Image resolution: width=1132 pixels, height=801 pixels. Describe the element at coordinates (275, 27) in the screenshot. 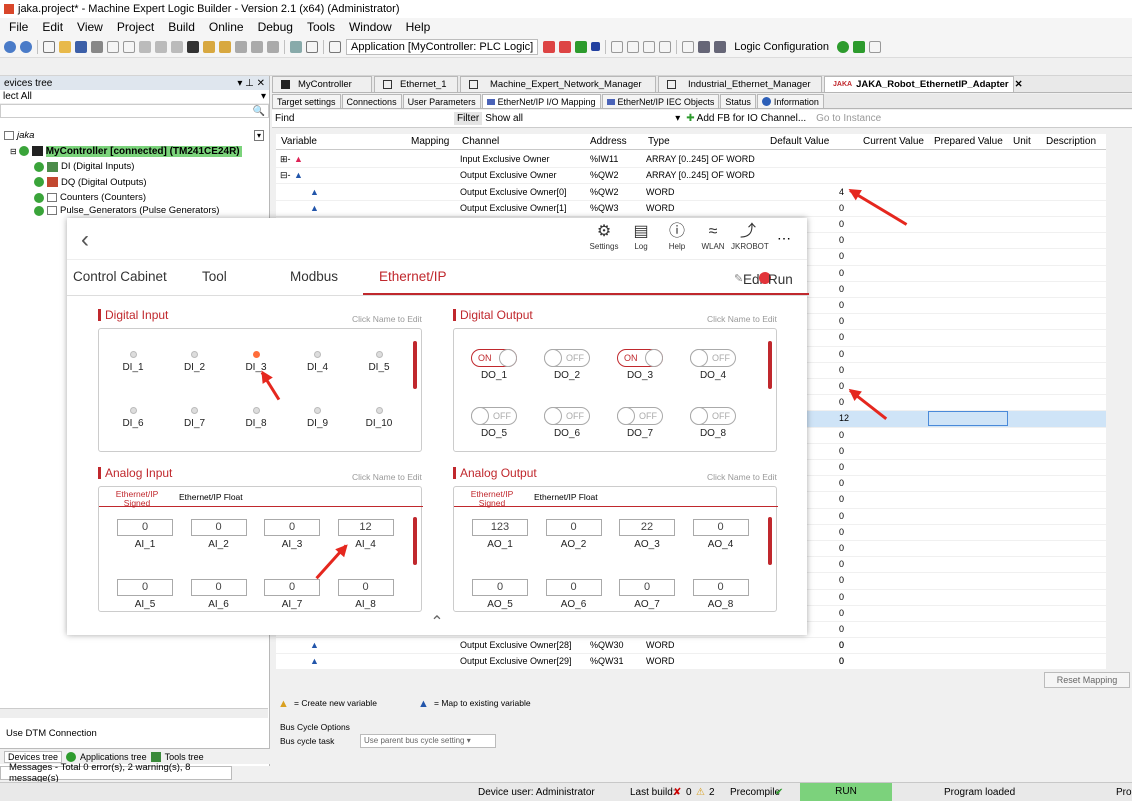

I see `menu-debug: Debug` at that location.